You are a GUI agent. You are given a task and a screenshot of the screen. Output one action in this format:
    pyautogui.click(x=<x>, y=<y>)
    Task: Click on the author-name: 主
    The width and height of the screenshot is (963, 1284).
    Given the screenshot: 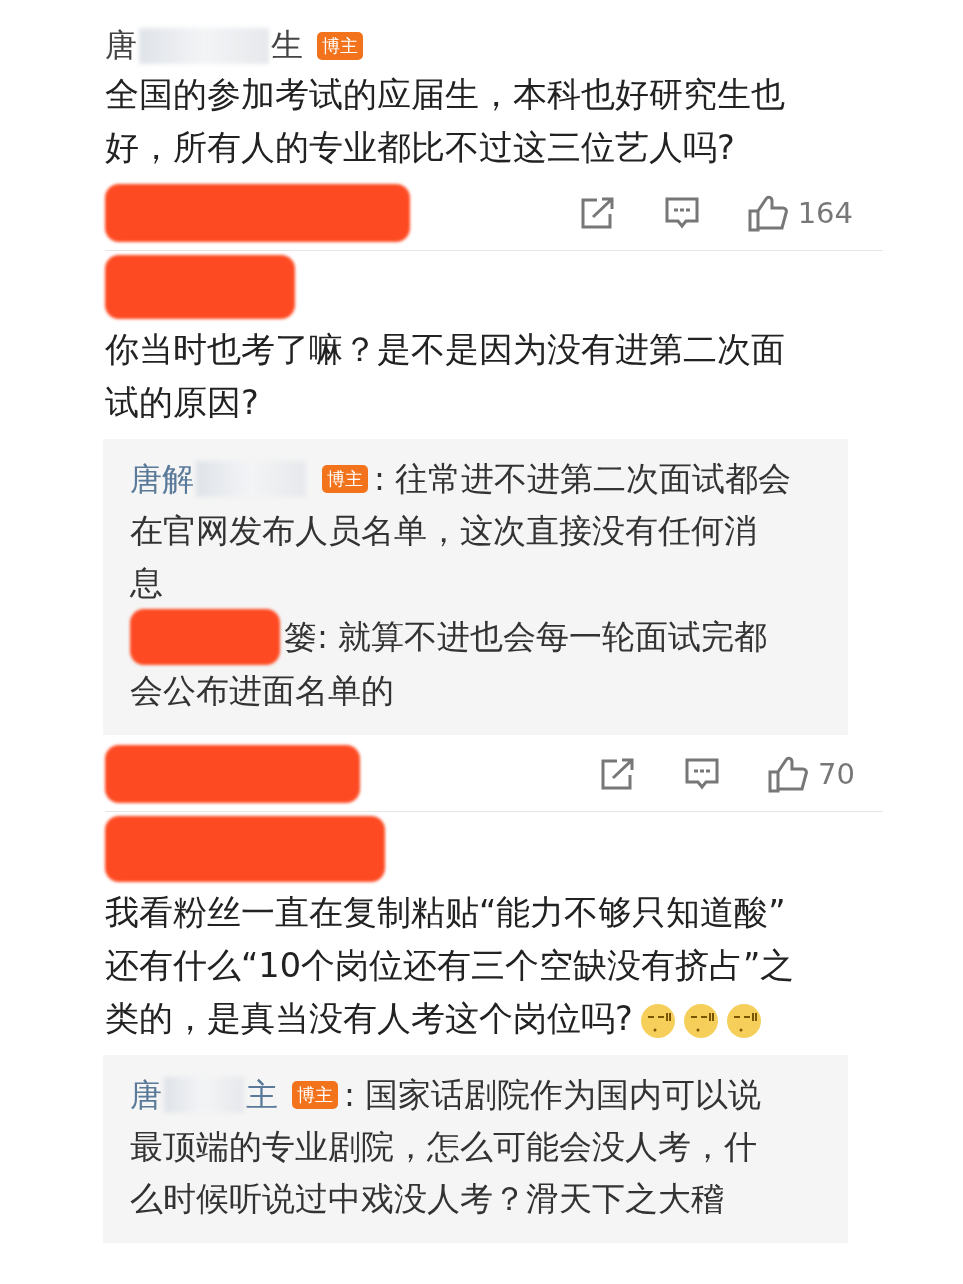 What is the action you would take?
    pyautogui.click(x=262, y=1095)
    